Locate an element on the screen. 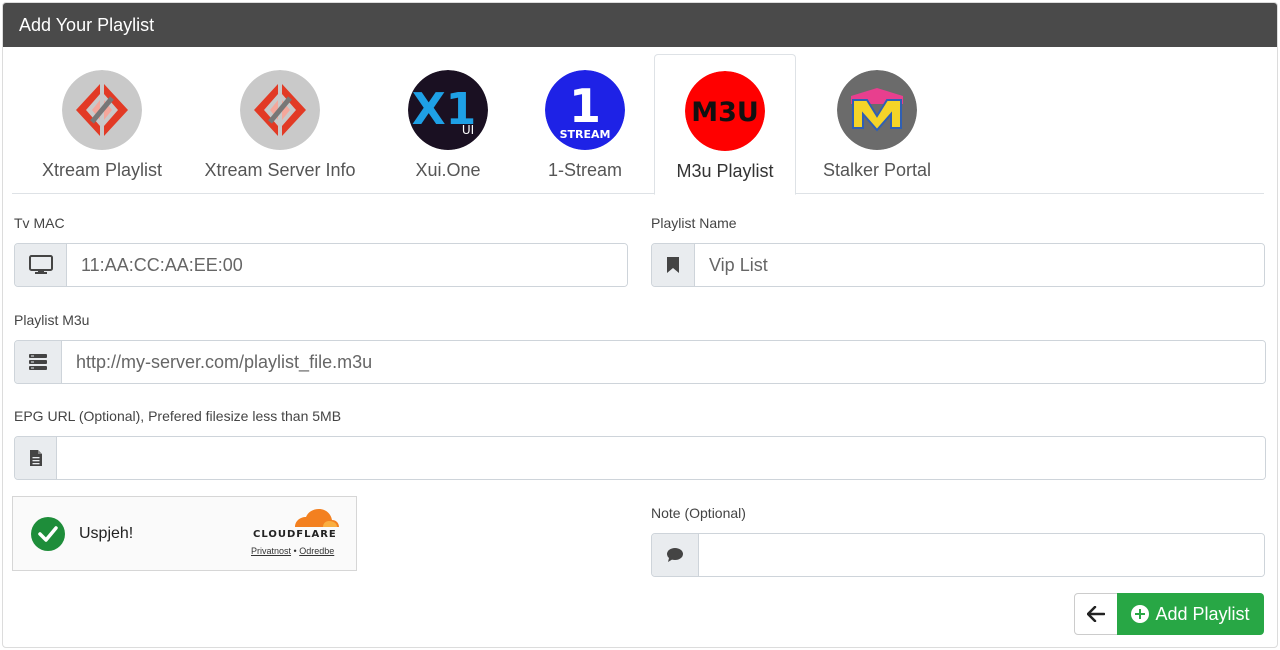 The image size is (1280, 650). playlist-name-input is located at coordinates (979, 265).